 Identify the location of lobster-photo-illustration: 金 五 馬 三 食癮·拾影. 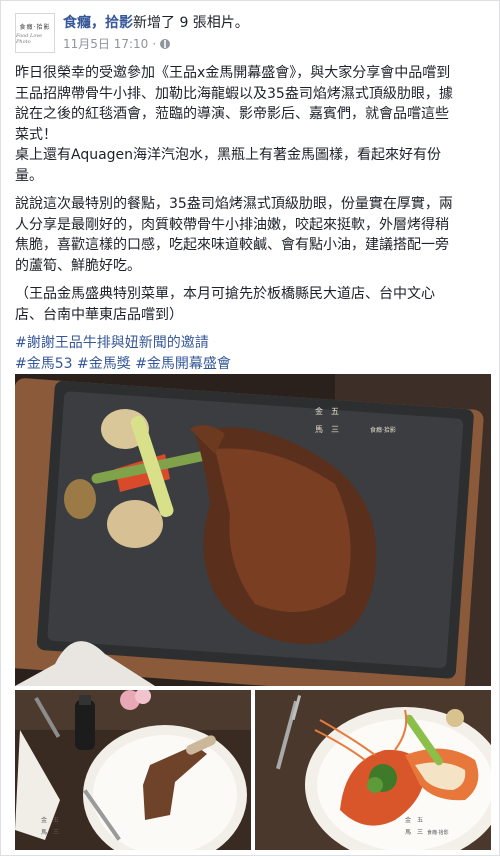
(373, 770).